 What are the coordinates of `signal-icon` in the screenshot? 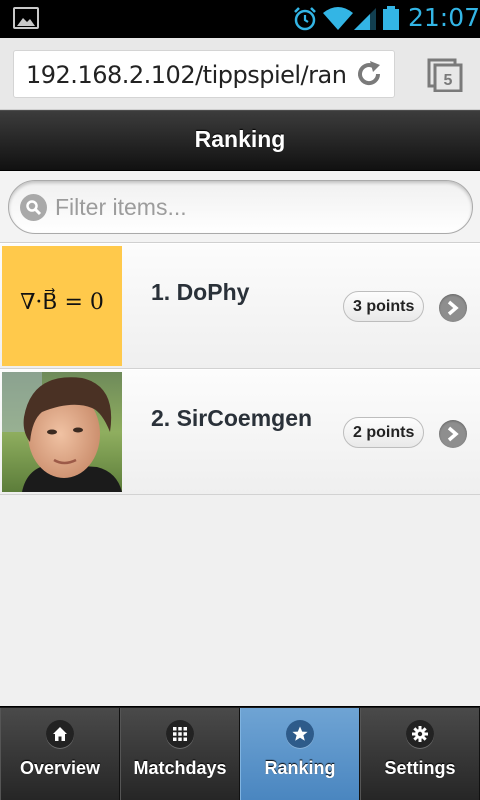 It's located at (365, 19).